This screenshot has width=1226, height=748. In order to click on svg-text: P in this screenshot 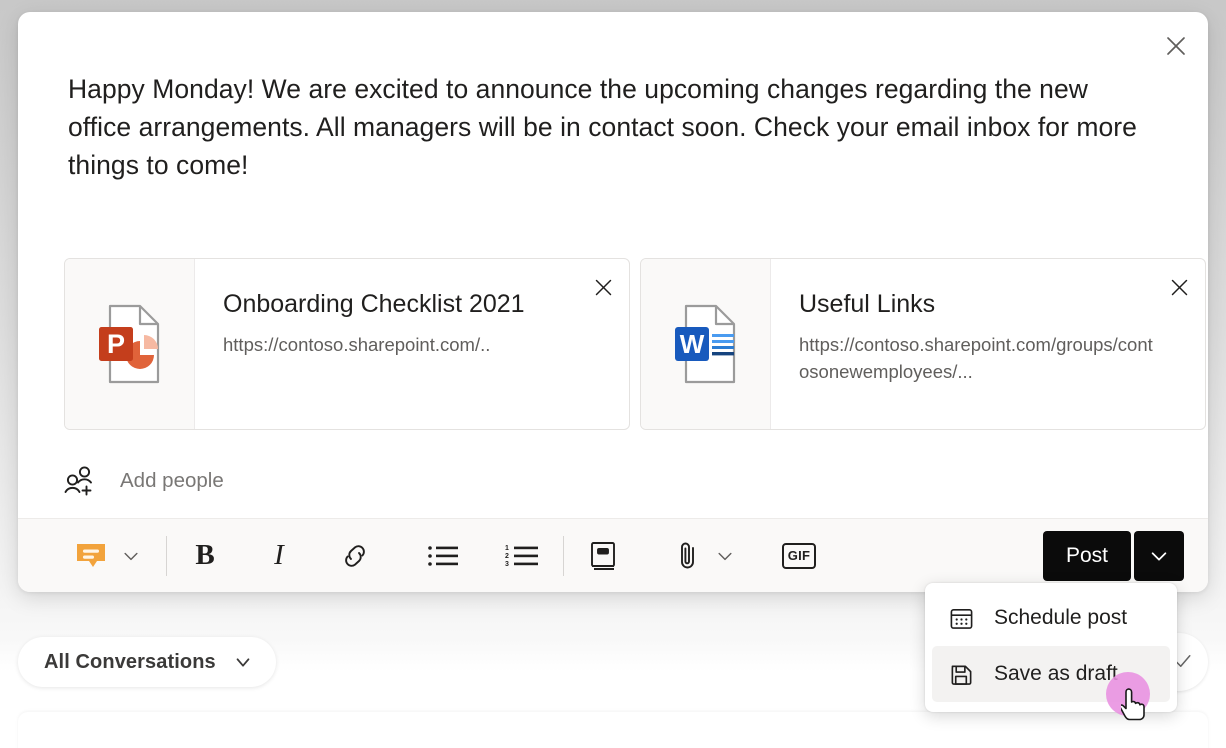, I will do `click(115, 344)`.